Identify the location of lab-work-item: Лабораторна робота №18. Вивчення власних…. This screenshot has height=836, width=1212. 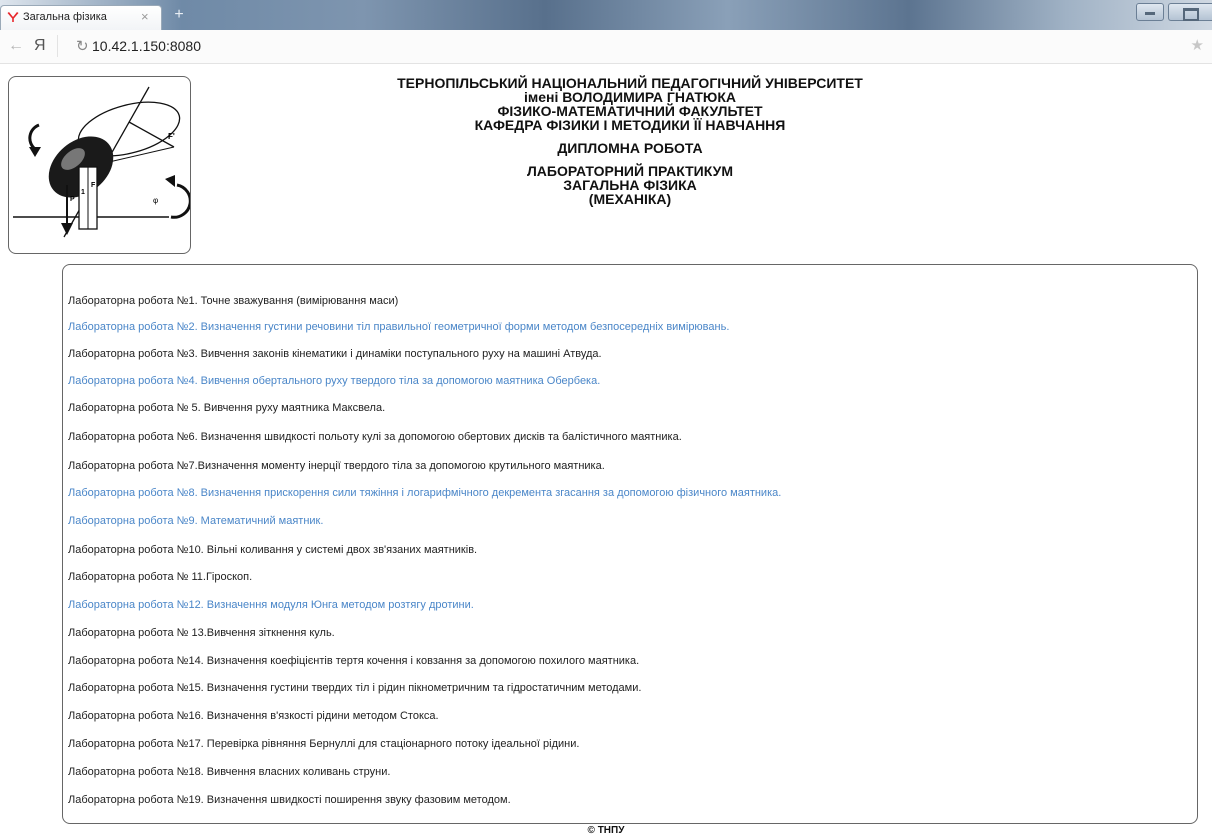
(229, 772).